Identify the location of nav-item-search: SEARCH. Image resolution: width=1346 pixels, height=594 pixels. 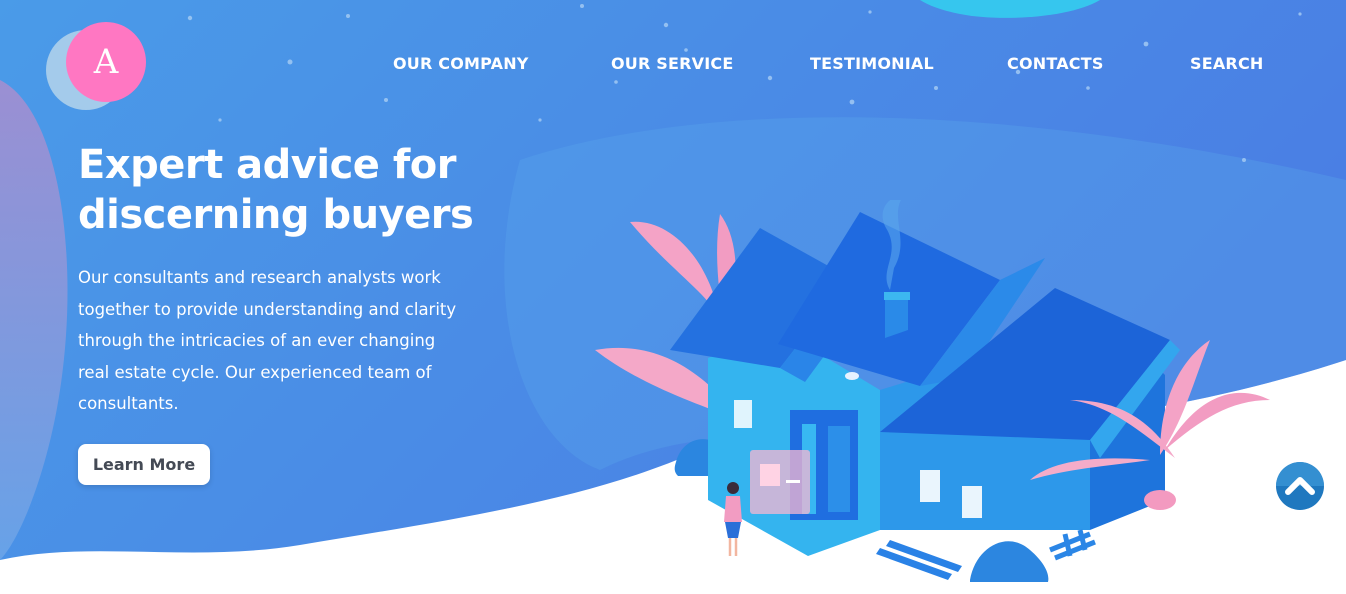
(1227, 63).